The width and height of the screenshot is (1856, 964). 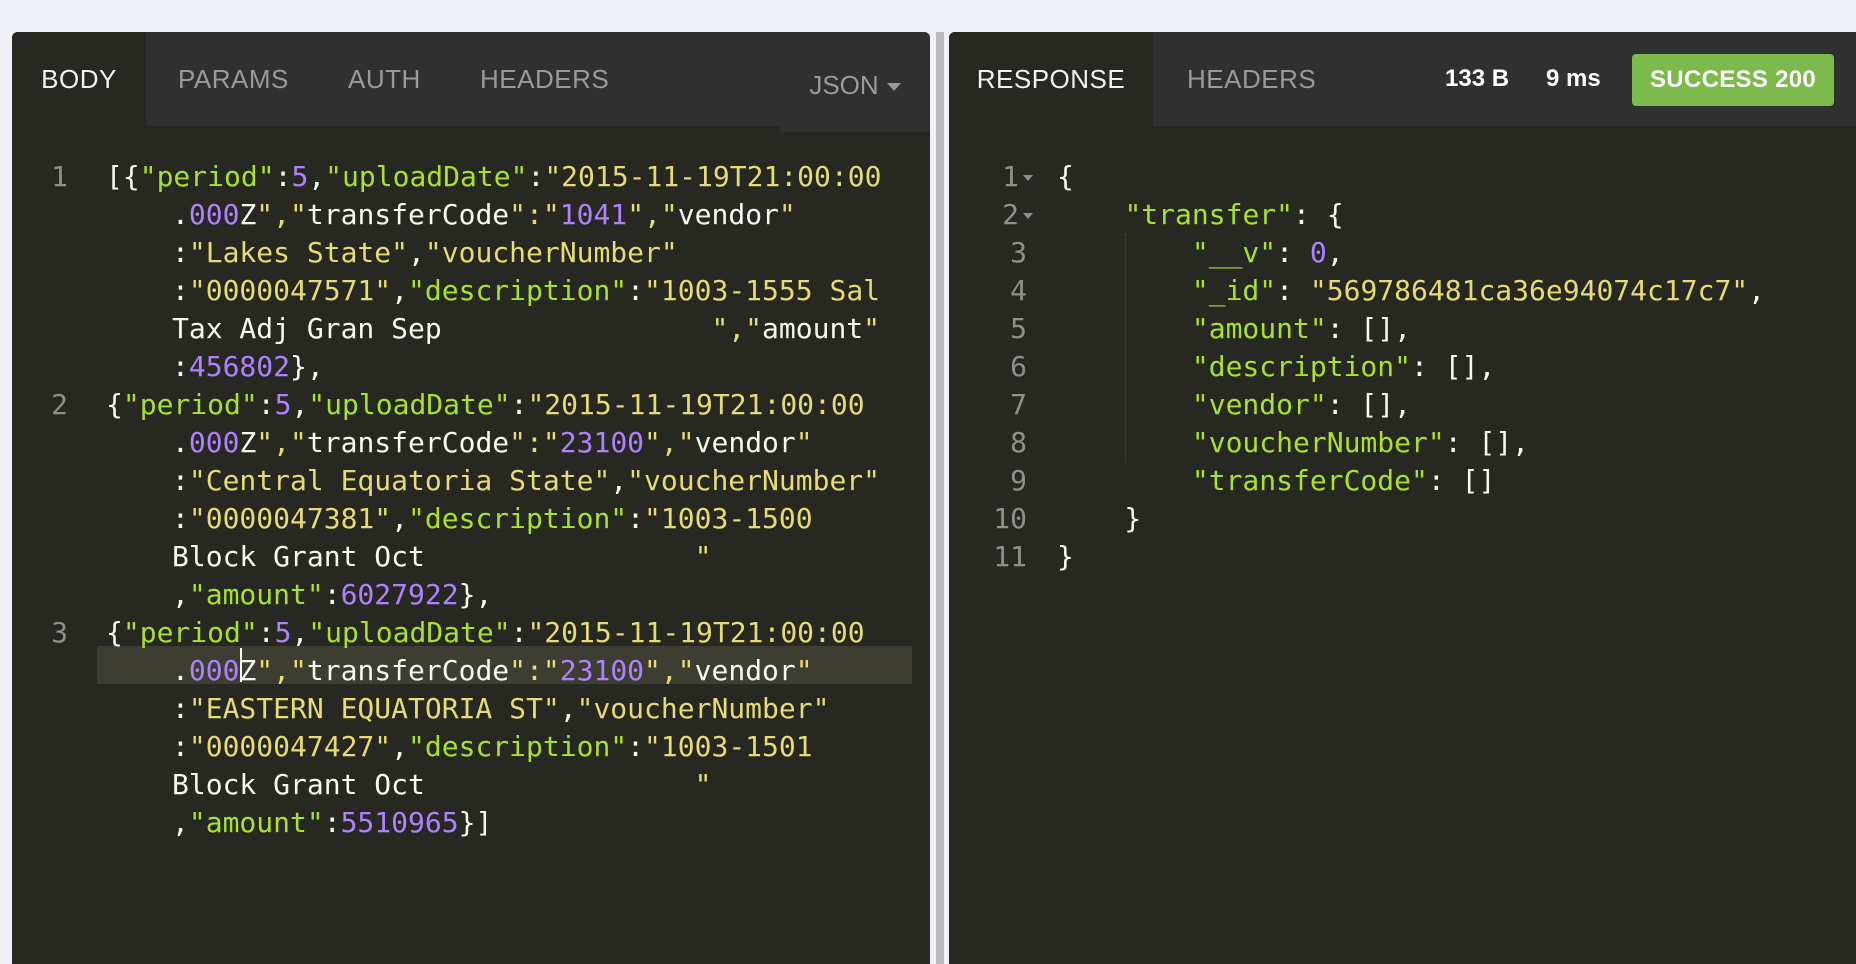 I want to click on response-time: 9 ms, so click(x=1573, y=78).